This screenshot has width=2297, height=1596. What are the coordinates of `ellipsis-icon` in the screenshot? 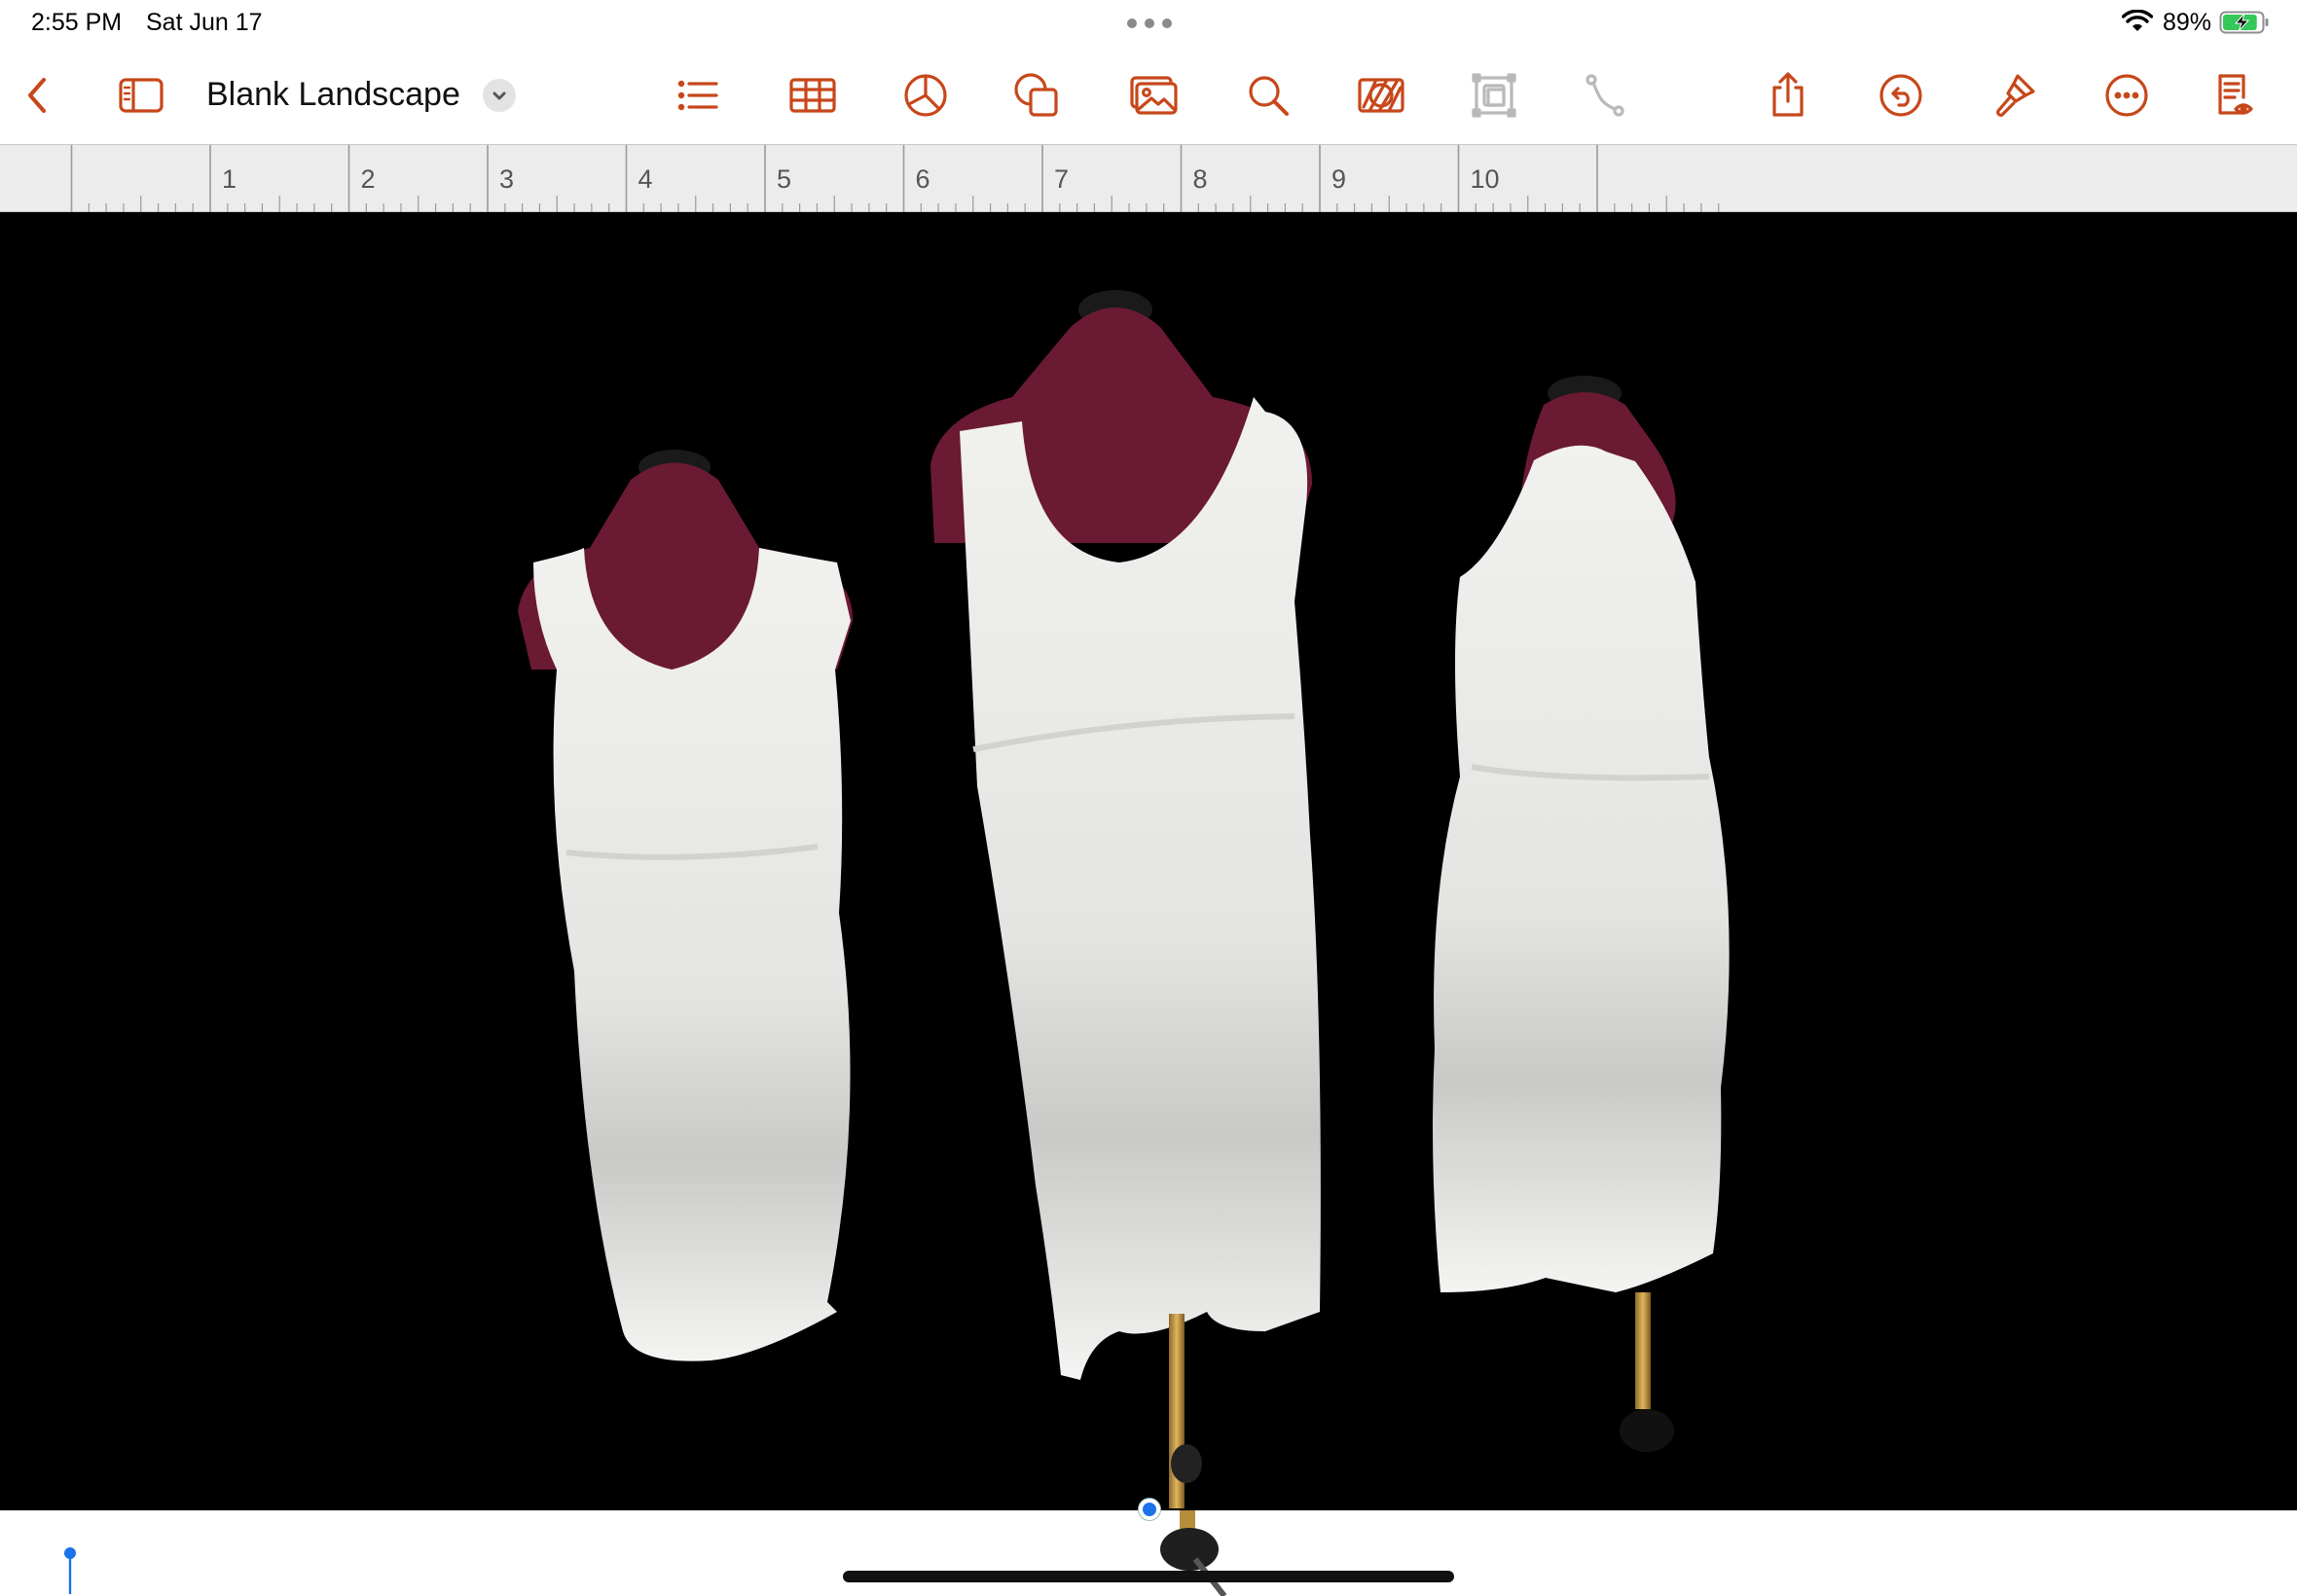 It's located at (2126, 95).